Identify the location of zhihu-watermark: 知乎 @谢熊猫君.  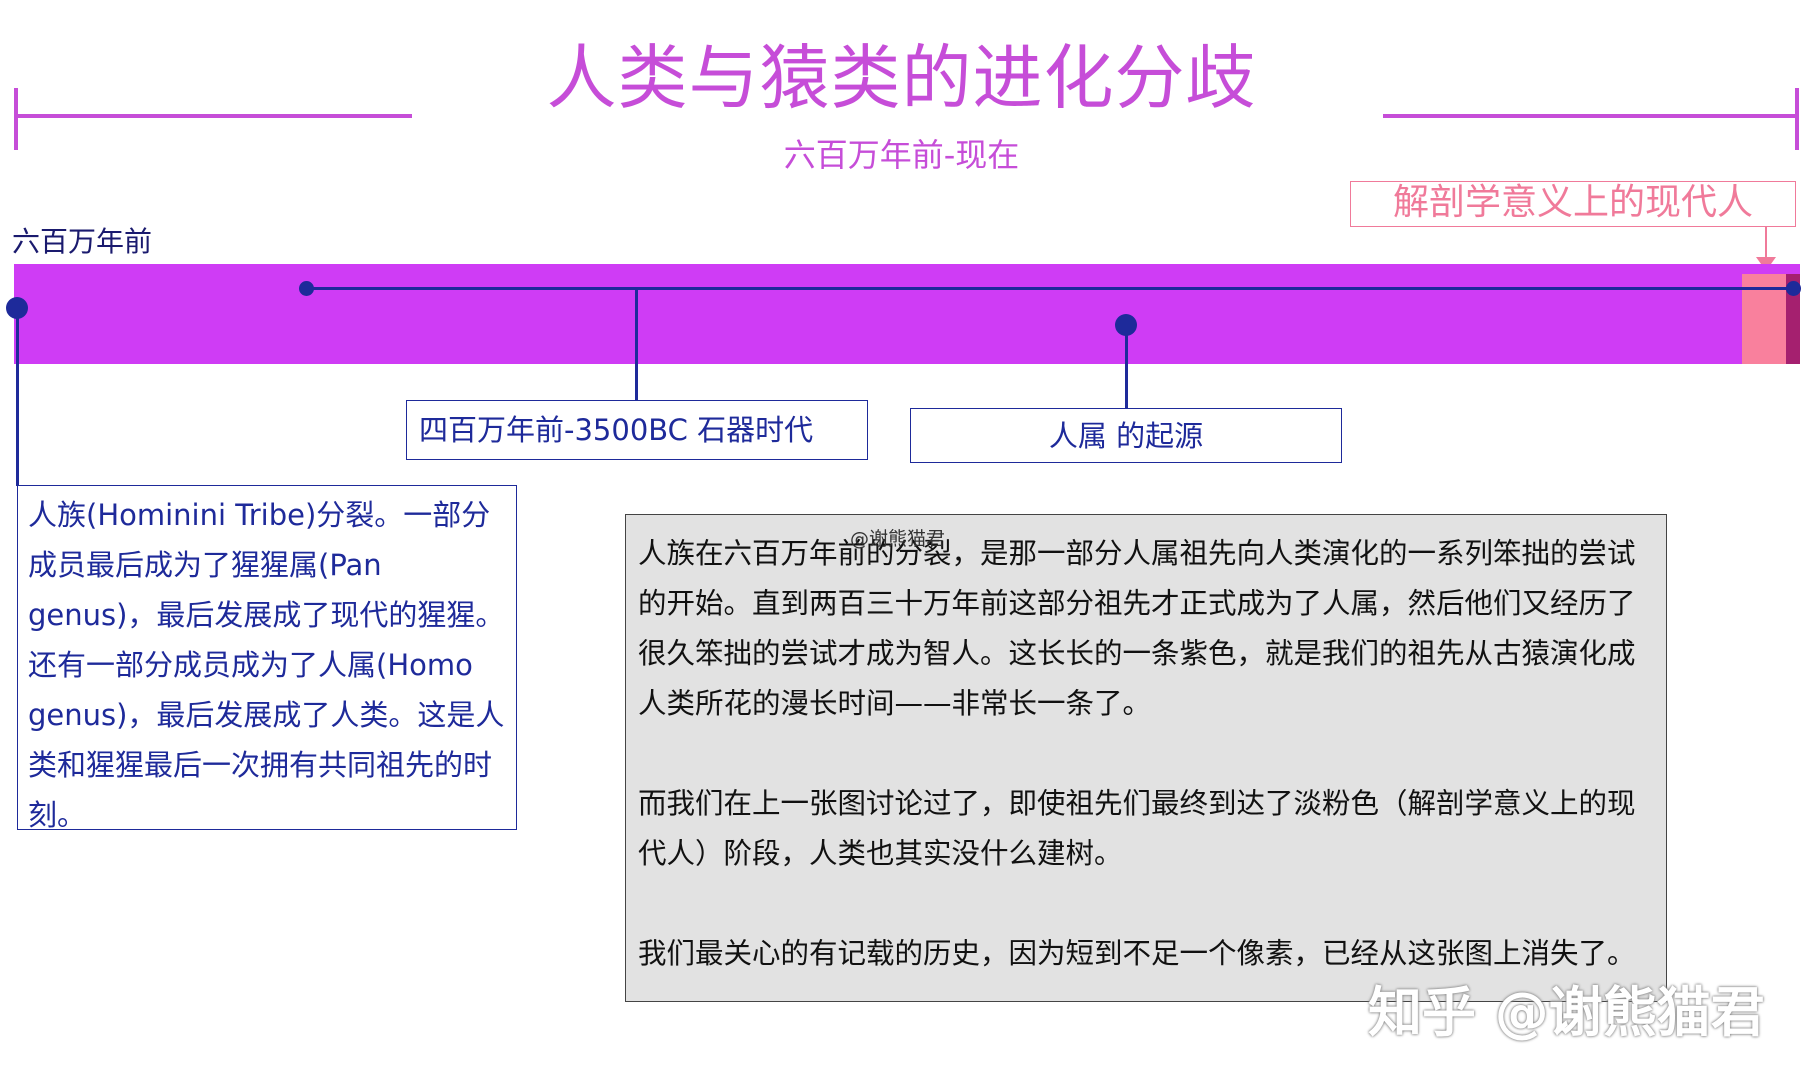
(1566, 1012).